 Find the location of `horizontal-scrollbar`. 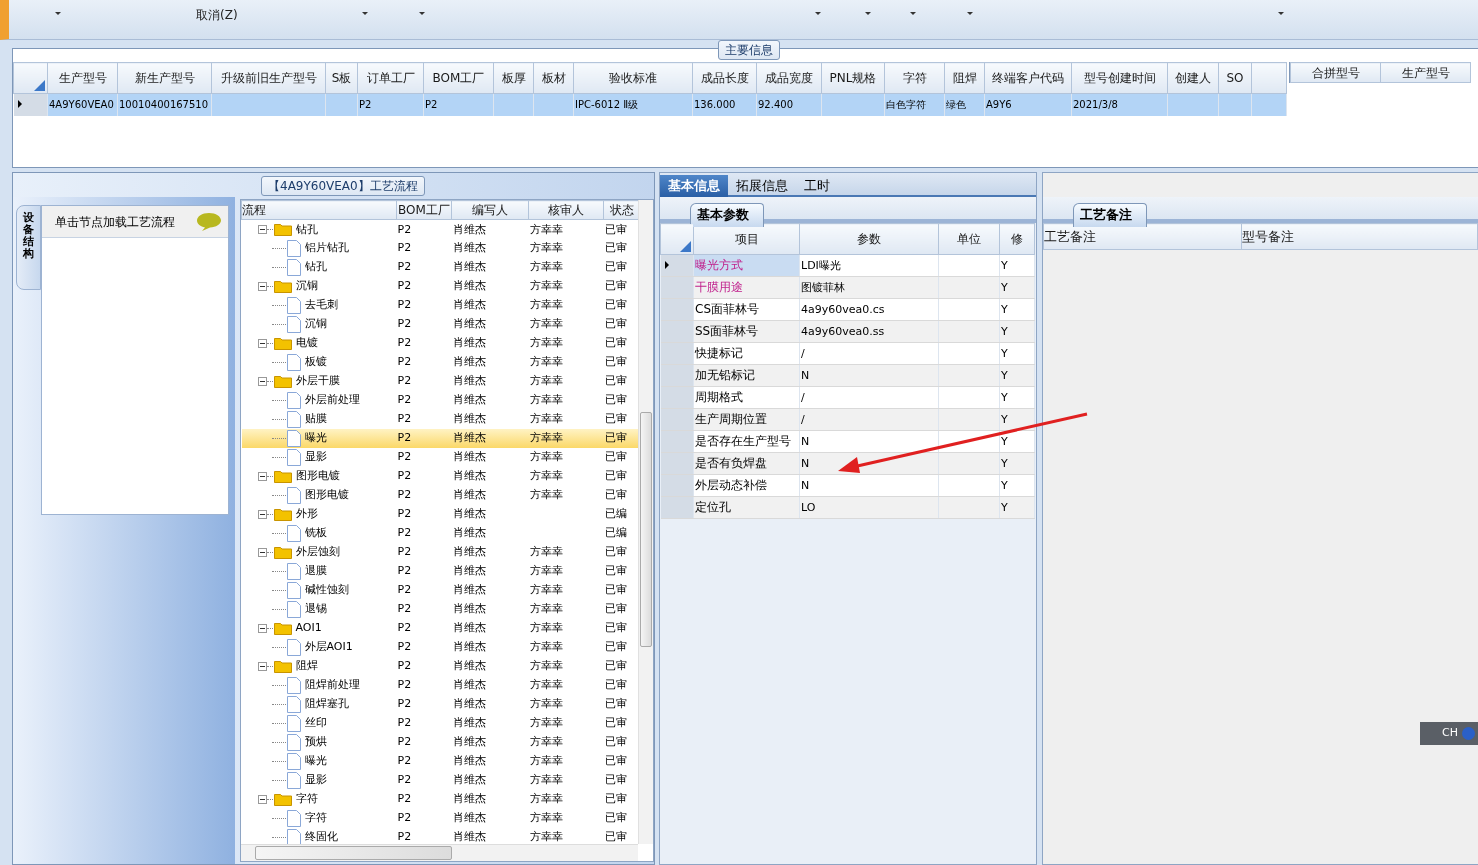

horizontal-scrollbar is located at coordinates (439, 852).